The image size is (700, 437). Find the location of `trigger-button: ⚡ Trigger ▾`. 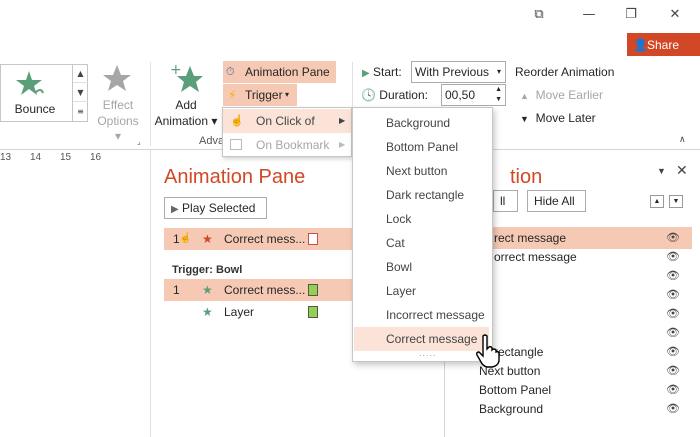

trigger-button: ⚡ Trigger ▾ is located at coordinates (260, 95).